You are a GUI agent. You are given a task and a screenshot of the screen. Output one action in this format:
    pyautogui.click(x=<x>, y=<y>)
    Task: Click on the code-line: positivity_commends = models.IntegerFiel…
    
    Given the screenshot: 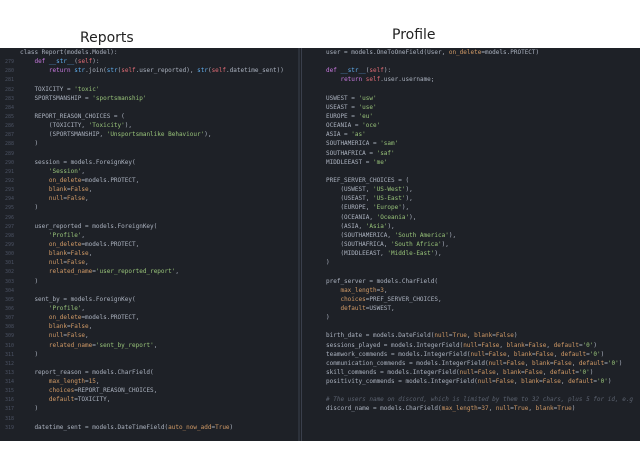 What is the action you would take?
    pyautogui.click(x=471, y=381)
    